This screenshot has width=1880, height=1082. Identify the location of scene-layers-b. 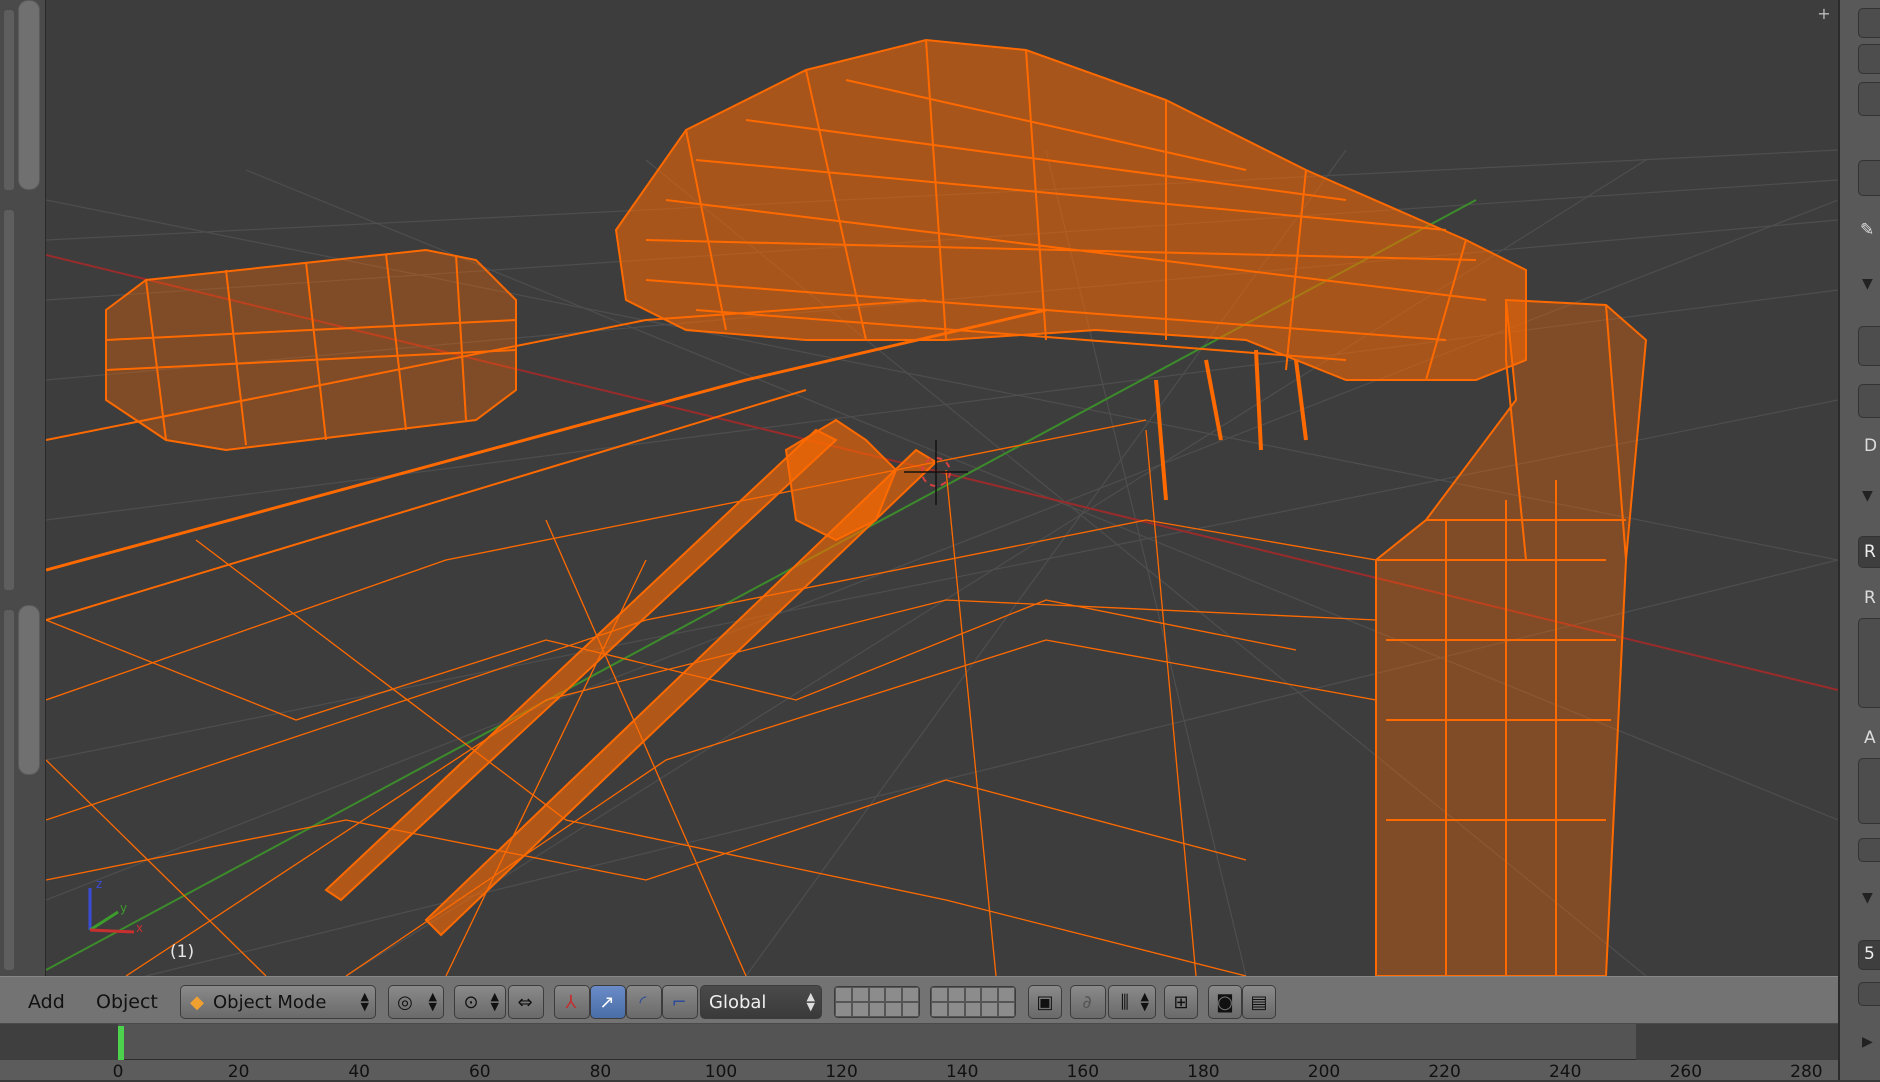
(973, 1002).